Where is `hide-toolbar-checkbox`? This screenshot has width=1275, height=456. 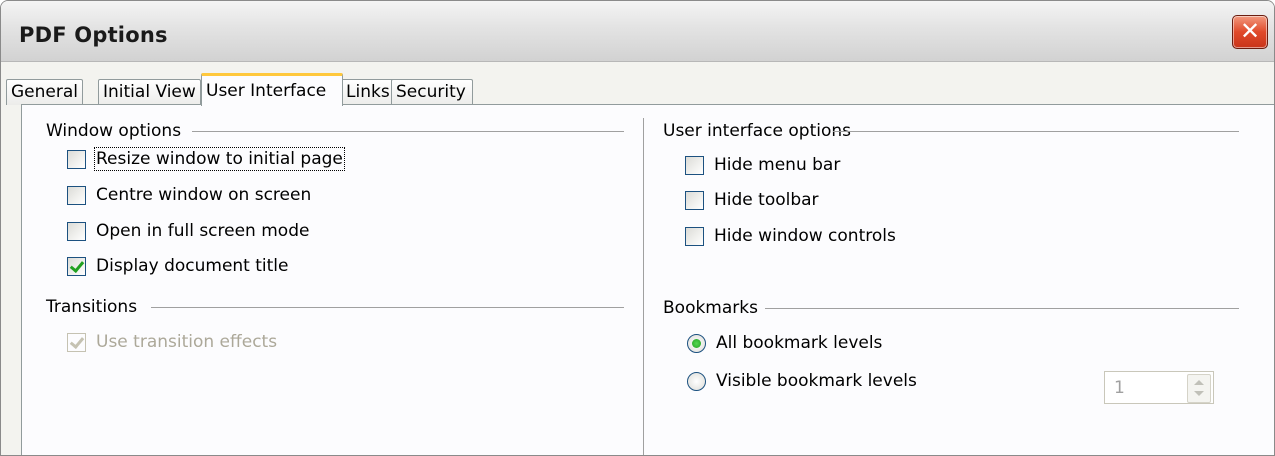 hide-toolbar-checkbox is located at coordinates (694, 200).